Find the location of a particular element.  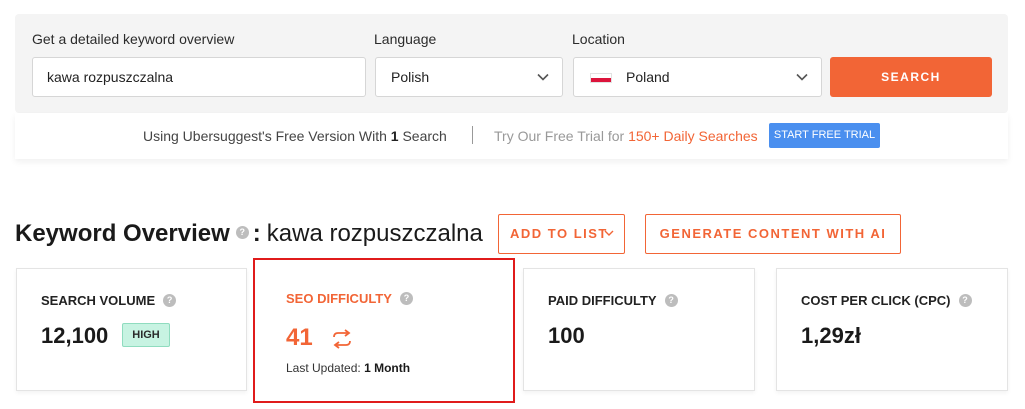

search-volume-card: SEARCH VOLUME? 12,100 HIGH is located at coordinates (131, 329).